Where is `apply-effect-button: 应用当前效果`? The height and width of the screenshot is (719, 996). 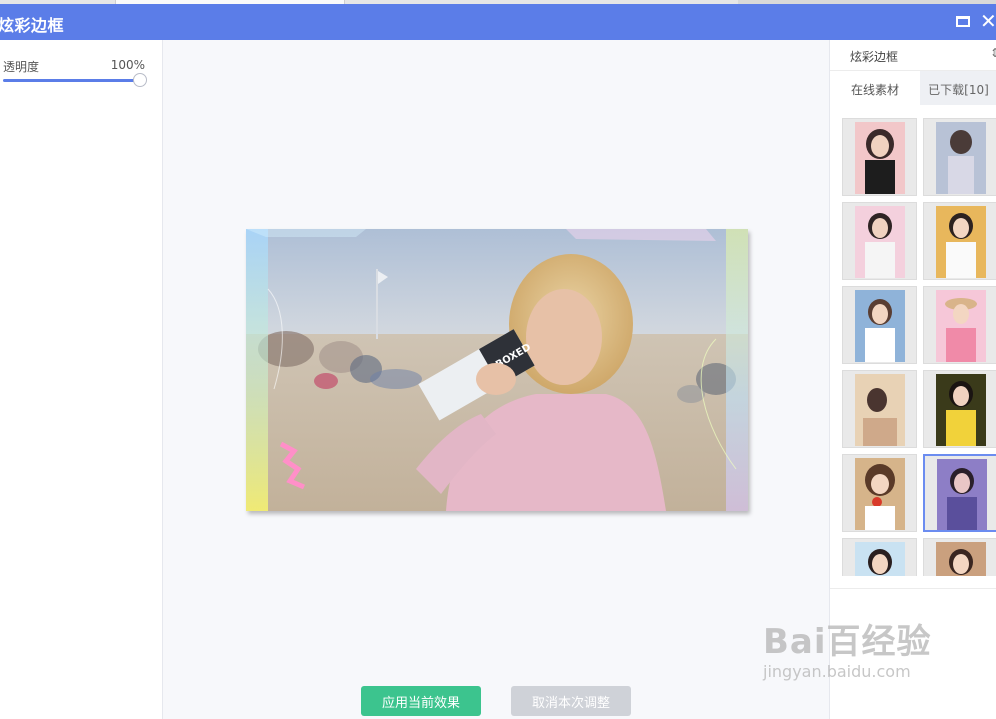
apply-effect-button: 应用当前效果 is located at coordinates (421, 701).